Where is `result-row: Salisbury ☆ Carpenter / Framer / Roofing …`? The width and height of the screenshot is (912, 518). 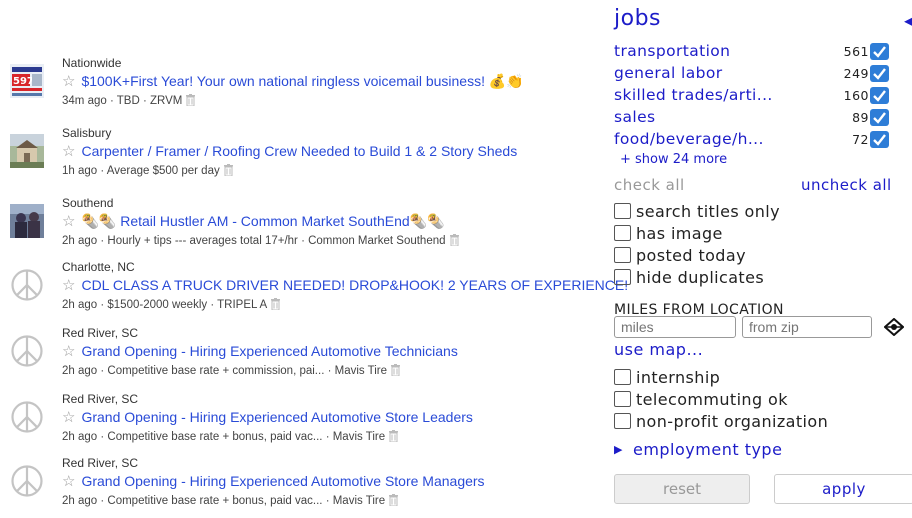
result-row: Salisbury ☆ Carpenter / Framer / Roofing … is located at coordinates (300, 157).